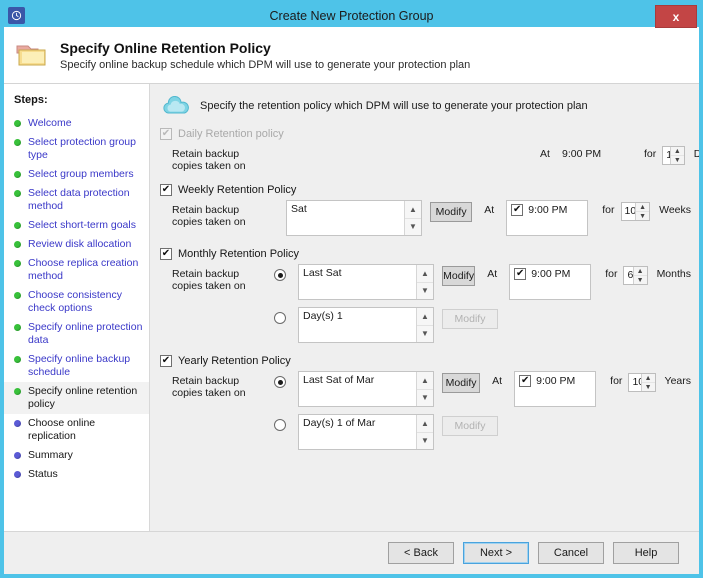 Image resolution: width=703 pixels, height=578 pixels. Describe the element at coordinates (351, 552) in the screenshot. I see `dialog-footer: < Back Next > Cancel Help` at that location.